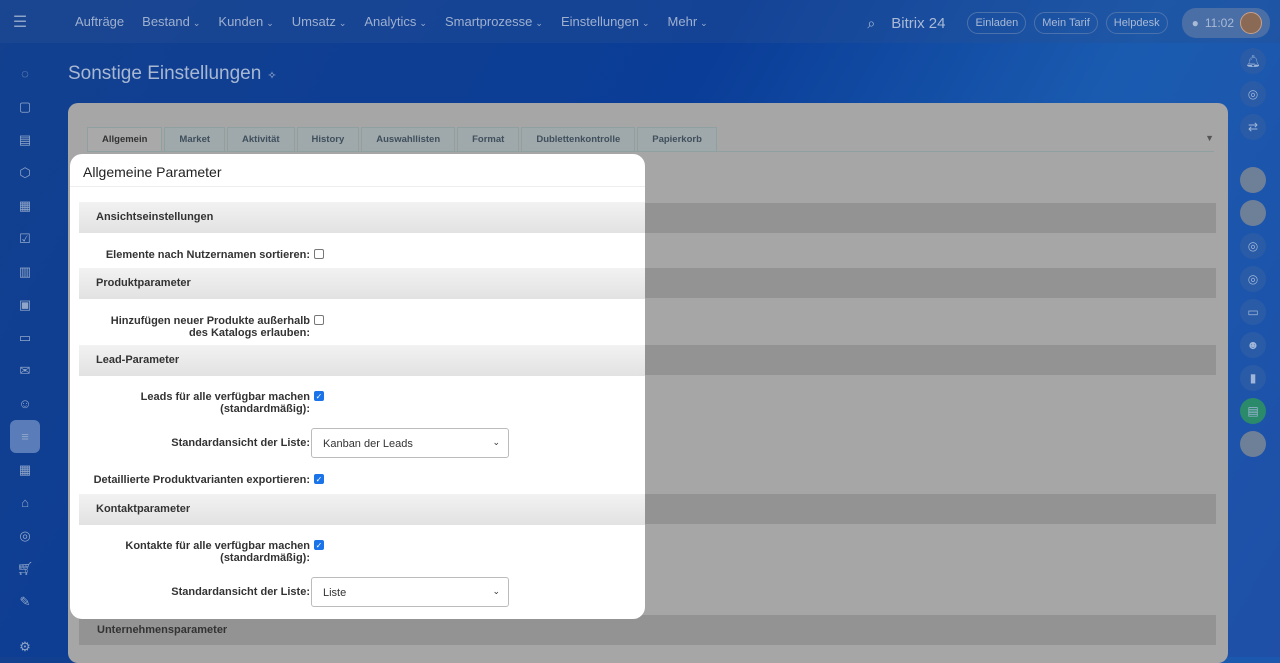  What do you see at coordinates (1253, 378) in the screenshot?
I see `bookmark-icon: ▮` at bounding box center [1253, 378].